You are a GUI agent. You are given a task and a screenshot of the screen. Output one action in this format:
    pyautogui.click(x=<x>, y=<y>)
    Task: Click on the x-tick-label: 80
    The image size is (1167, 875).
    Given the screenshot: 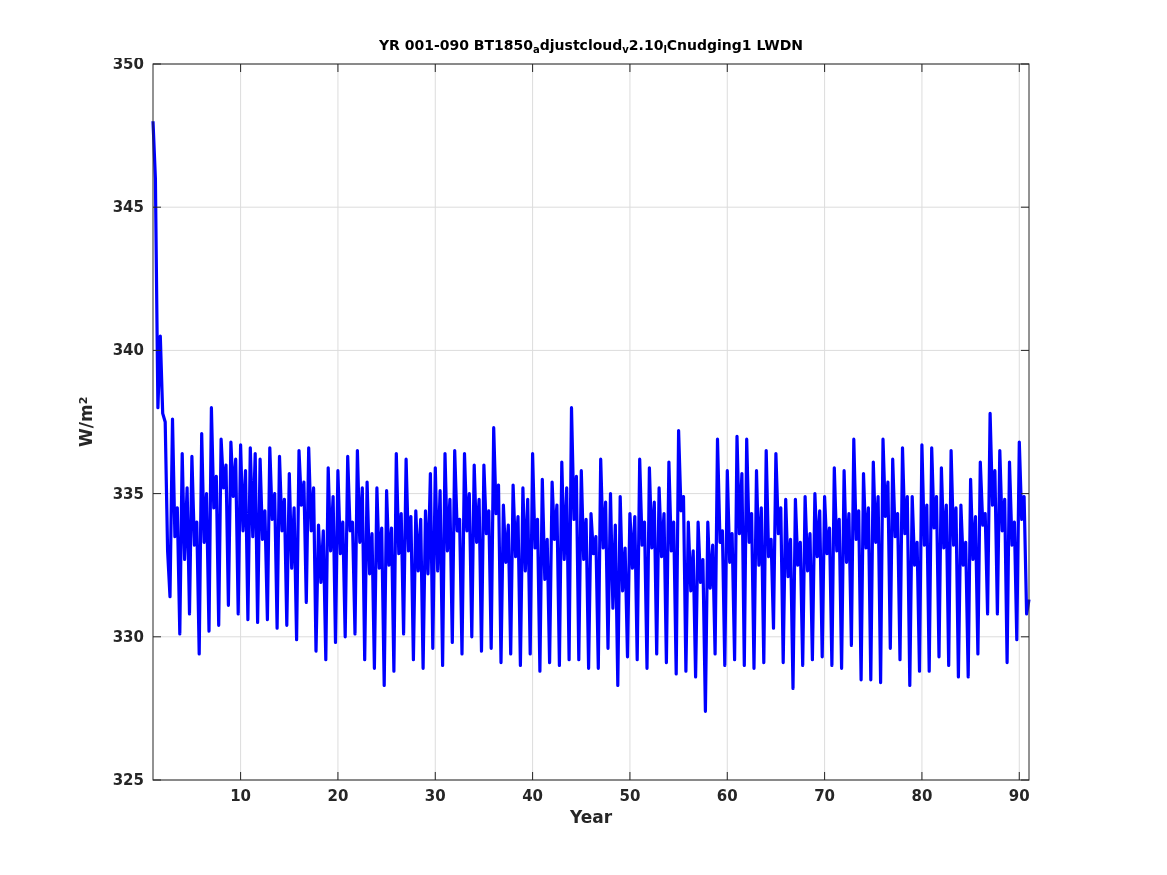 What is the action you would take?
    pyautogui.click(x=922, y=796)
    